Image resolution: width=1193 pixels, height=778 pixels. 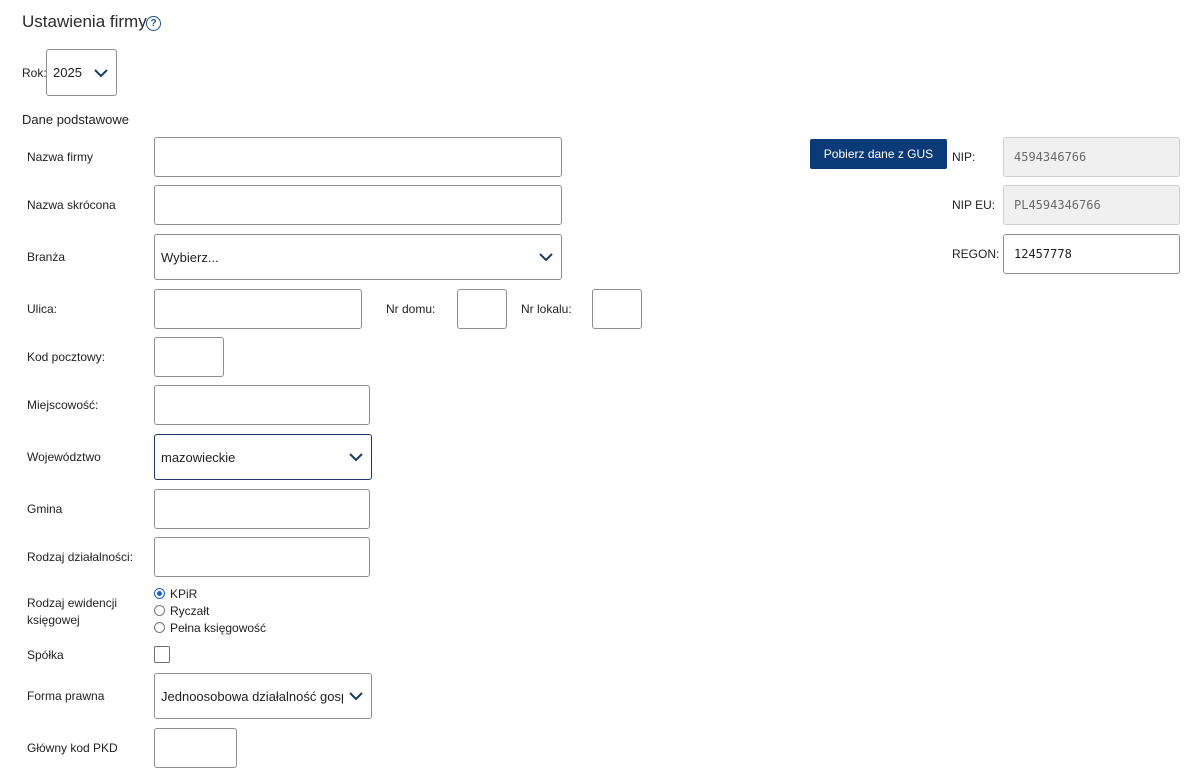 I want to click on fetch-gus-button: Pobierz dane z GUS, so click(x=878, y=154).